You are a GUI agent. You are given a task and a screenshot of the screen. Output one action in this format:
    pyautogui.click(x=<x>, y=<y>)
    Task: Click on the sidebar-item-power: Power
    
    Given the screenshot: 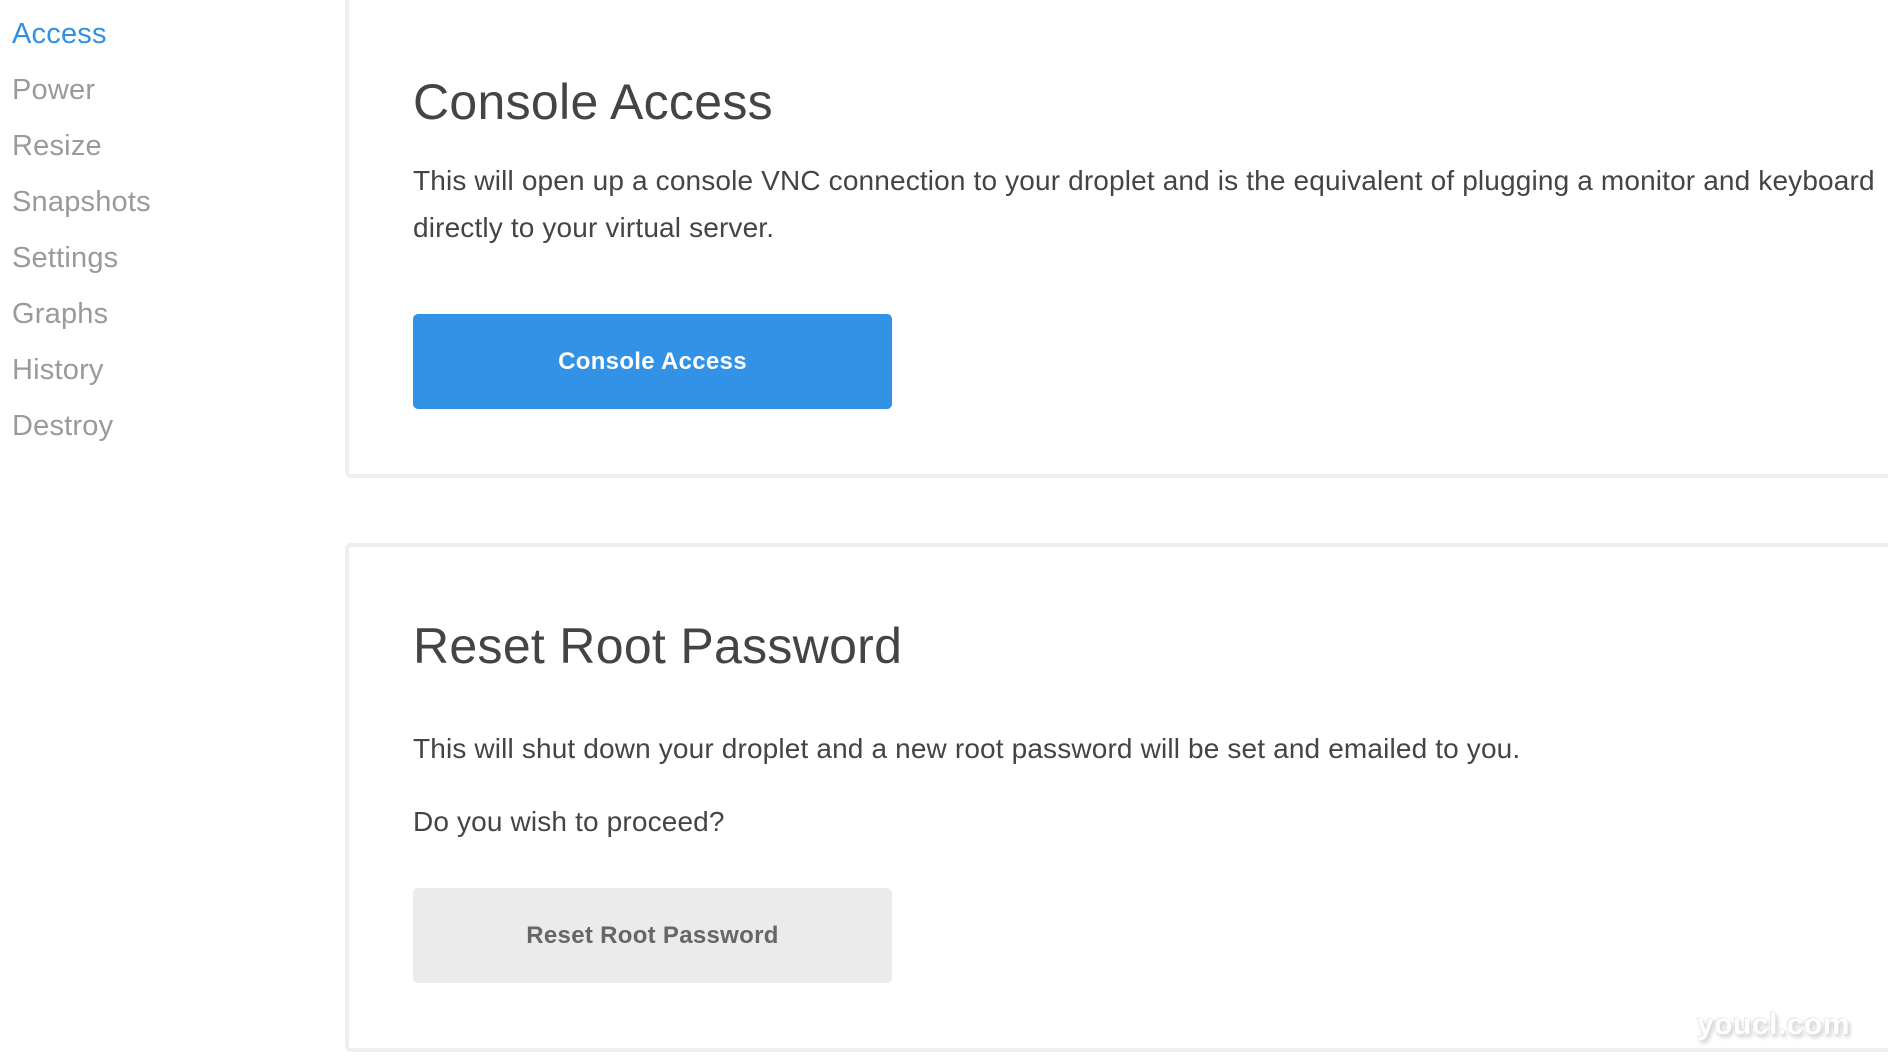 What is the action you would take?
    pyautogui.click(x=53, y=90)
    